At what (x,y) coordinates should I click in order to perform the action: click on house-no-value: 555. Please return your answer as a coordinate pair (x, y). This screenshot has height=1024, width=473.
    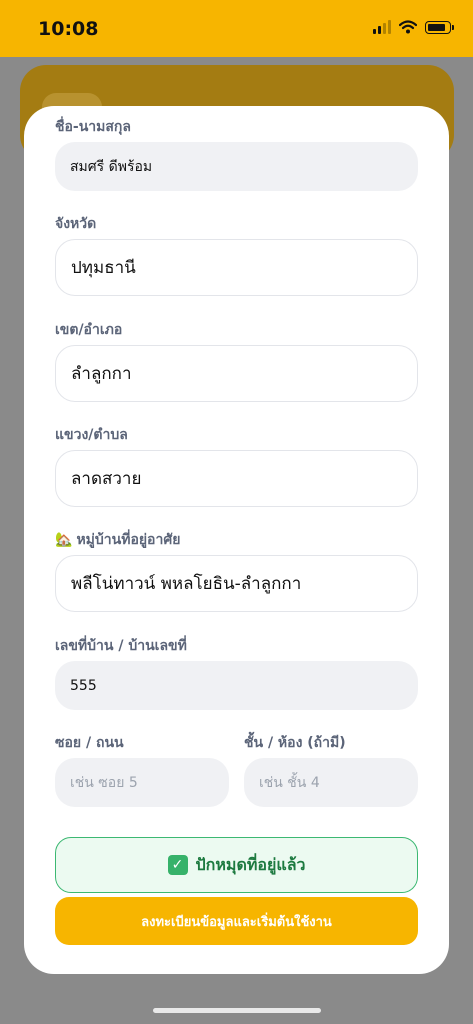
    Looking at the image, I should click on (83, 685).